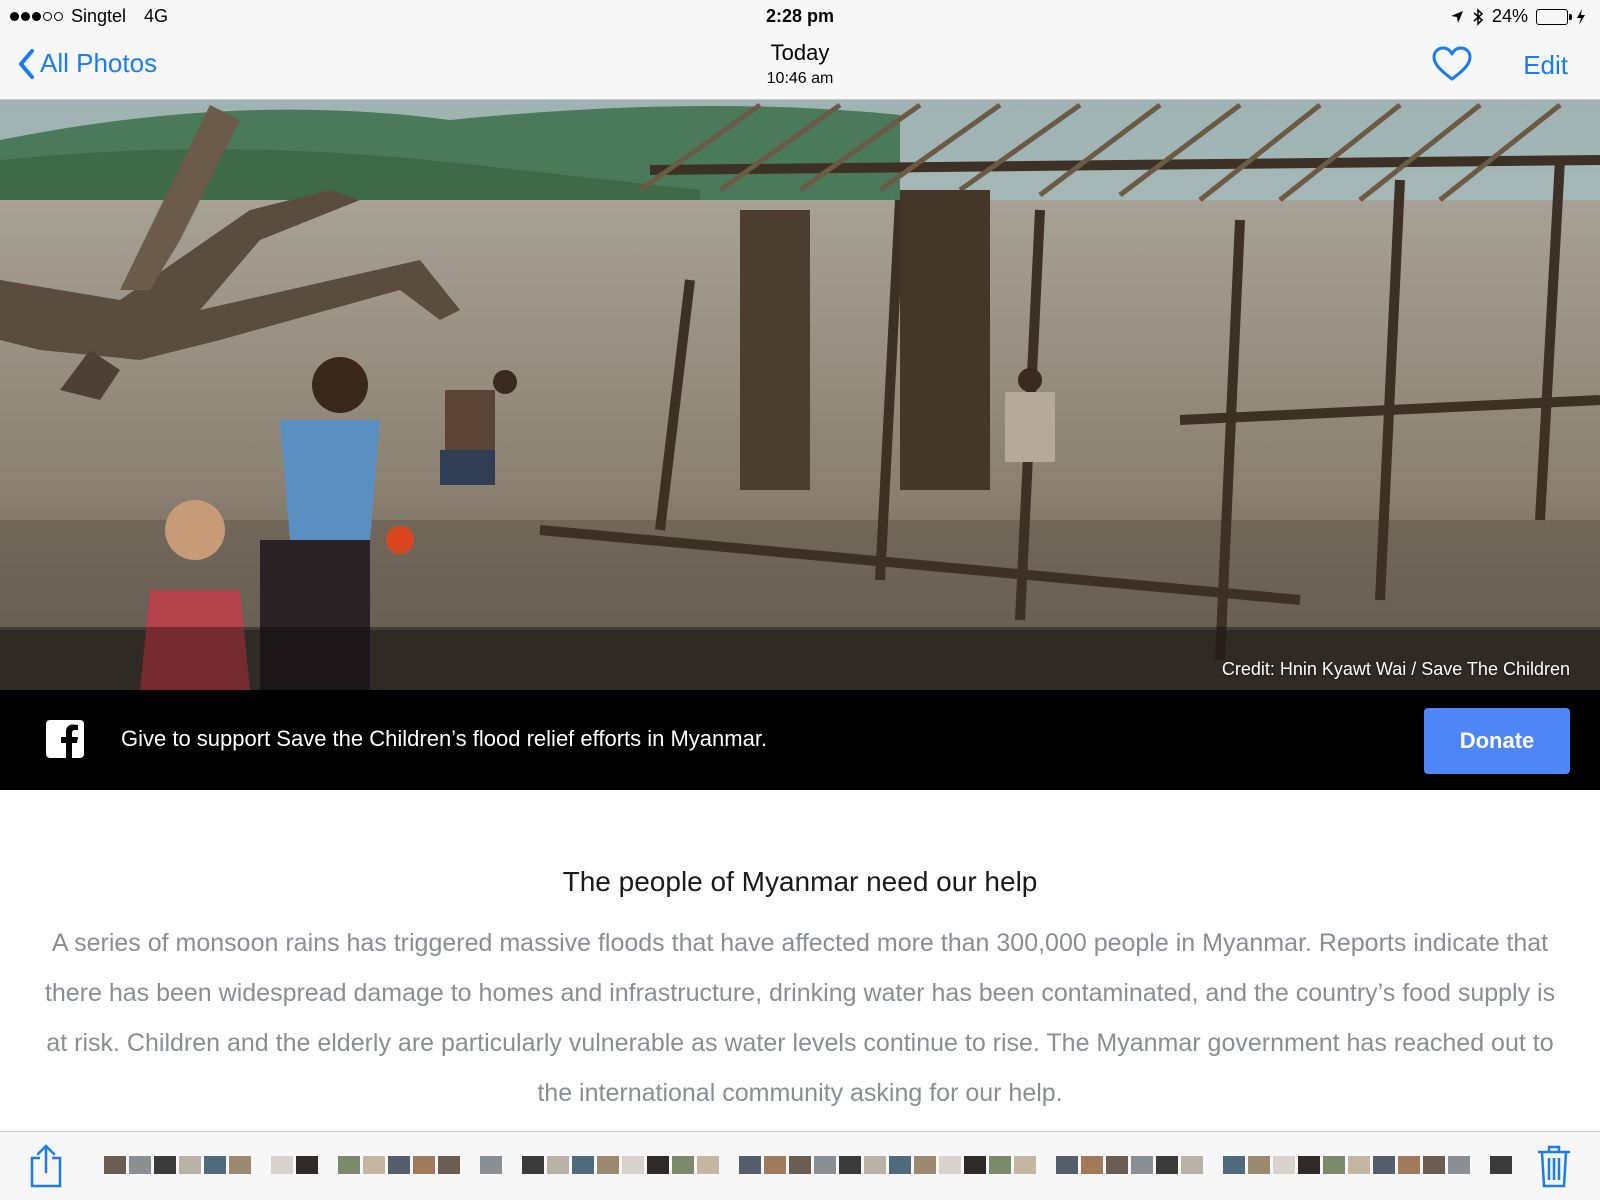 Image resolution: width=1600 pixels, height=1200 pixels. I want to click on location-arrow-icon, so click(1456, 16).